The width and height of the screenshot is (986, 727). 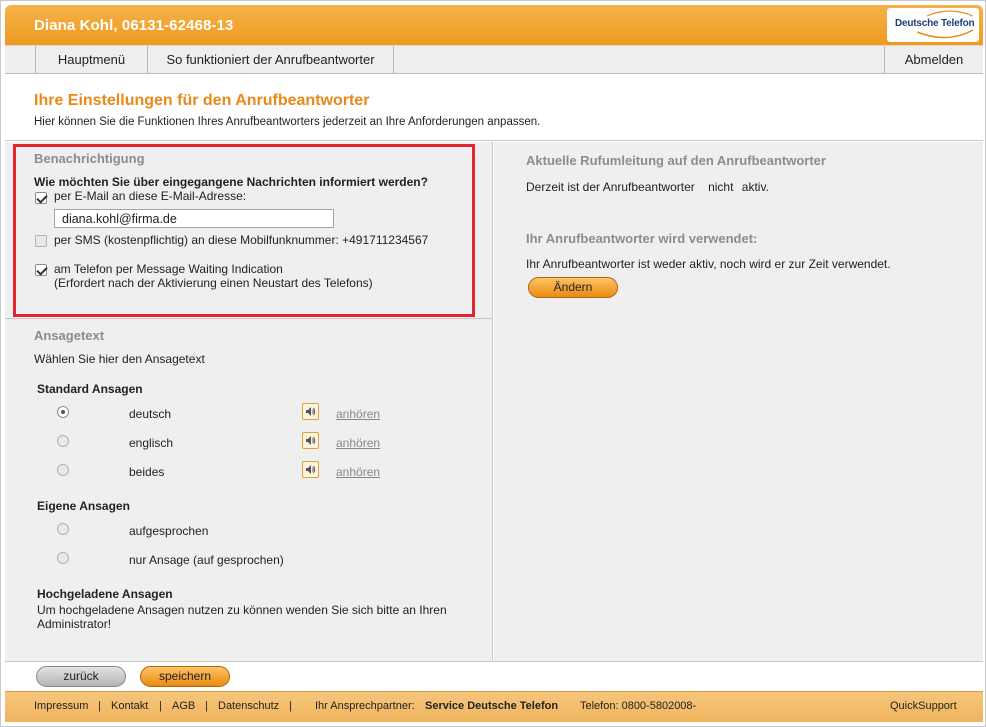 I want to click on nav-logout: Abmelden, so click(x=933, y=60).